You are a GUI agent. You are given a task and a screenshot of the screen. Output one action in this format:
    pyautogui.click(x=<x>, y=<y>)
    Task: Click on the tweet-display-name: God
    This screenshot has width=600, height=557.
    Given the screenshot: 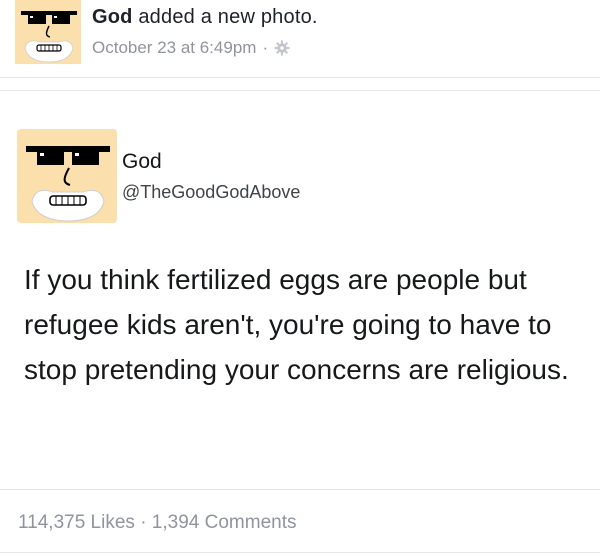 What is the action you would take?
    pyautogui.click(x=142, y=161)
    